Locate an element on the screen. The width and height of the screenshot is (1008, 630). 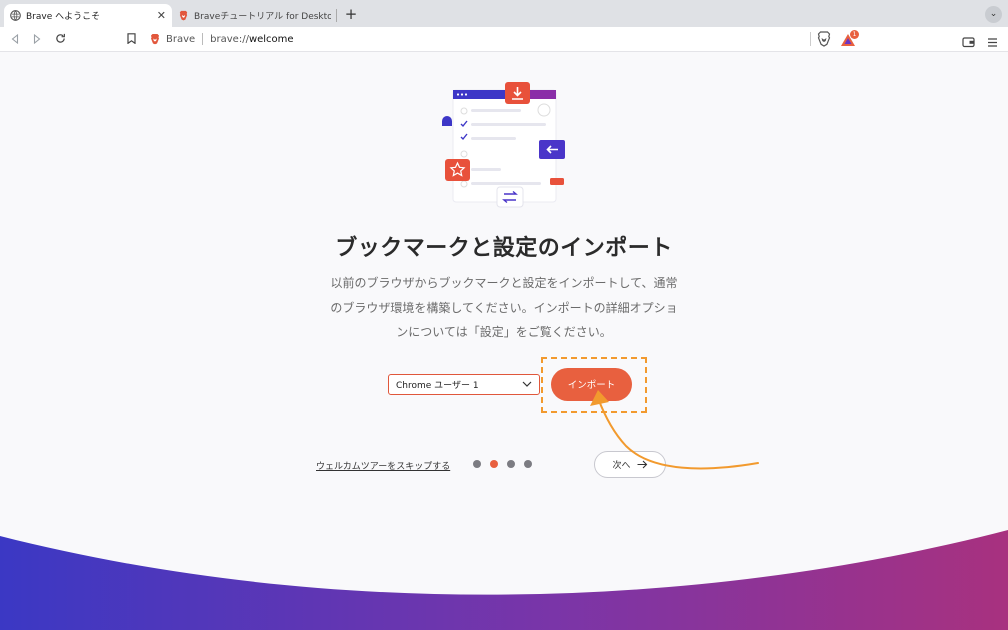
next-button: 次へ is located at coordinates (630, 464).